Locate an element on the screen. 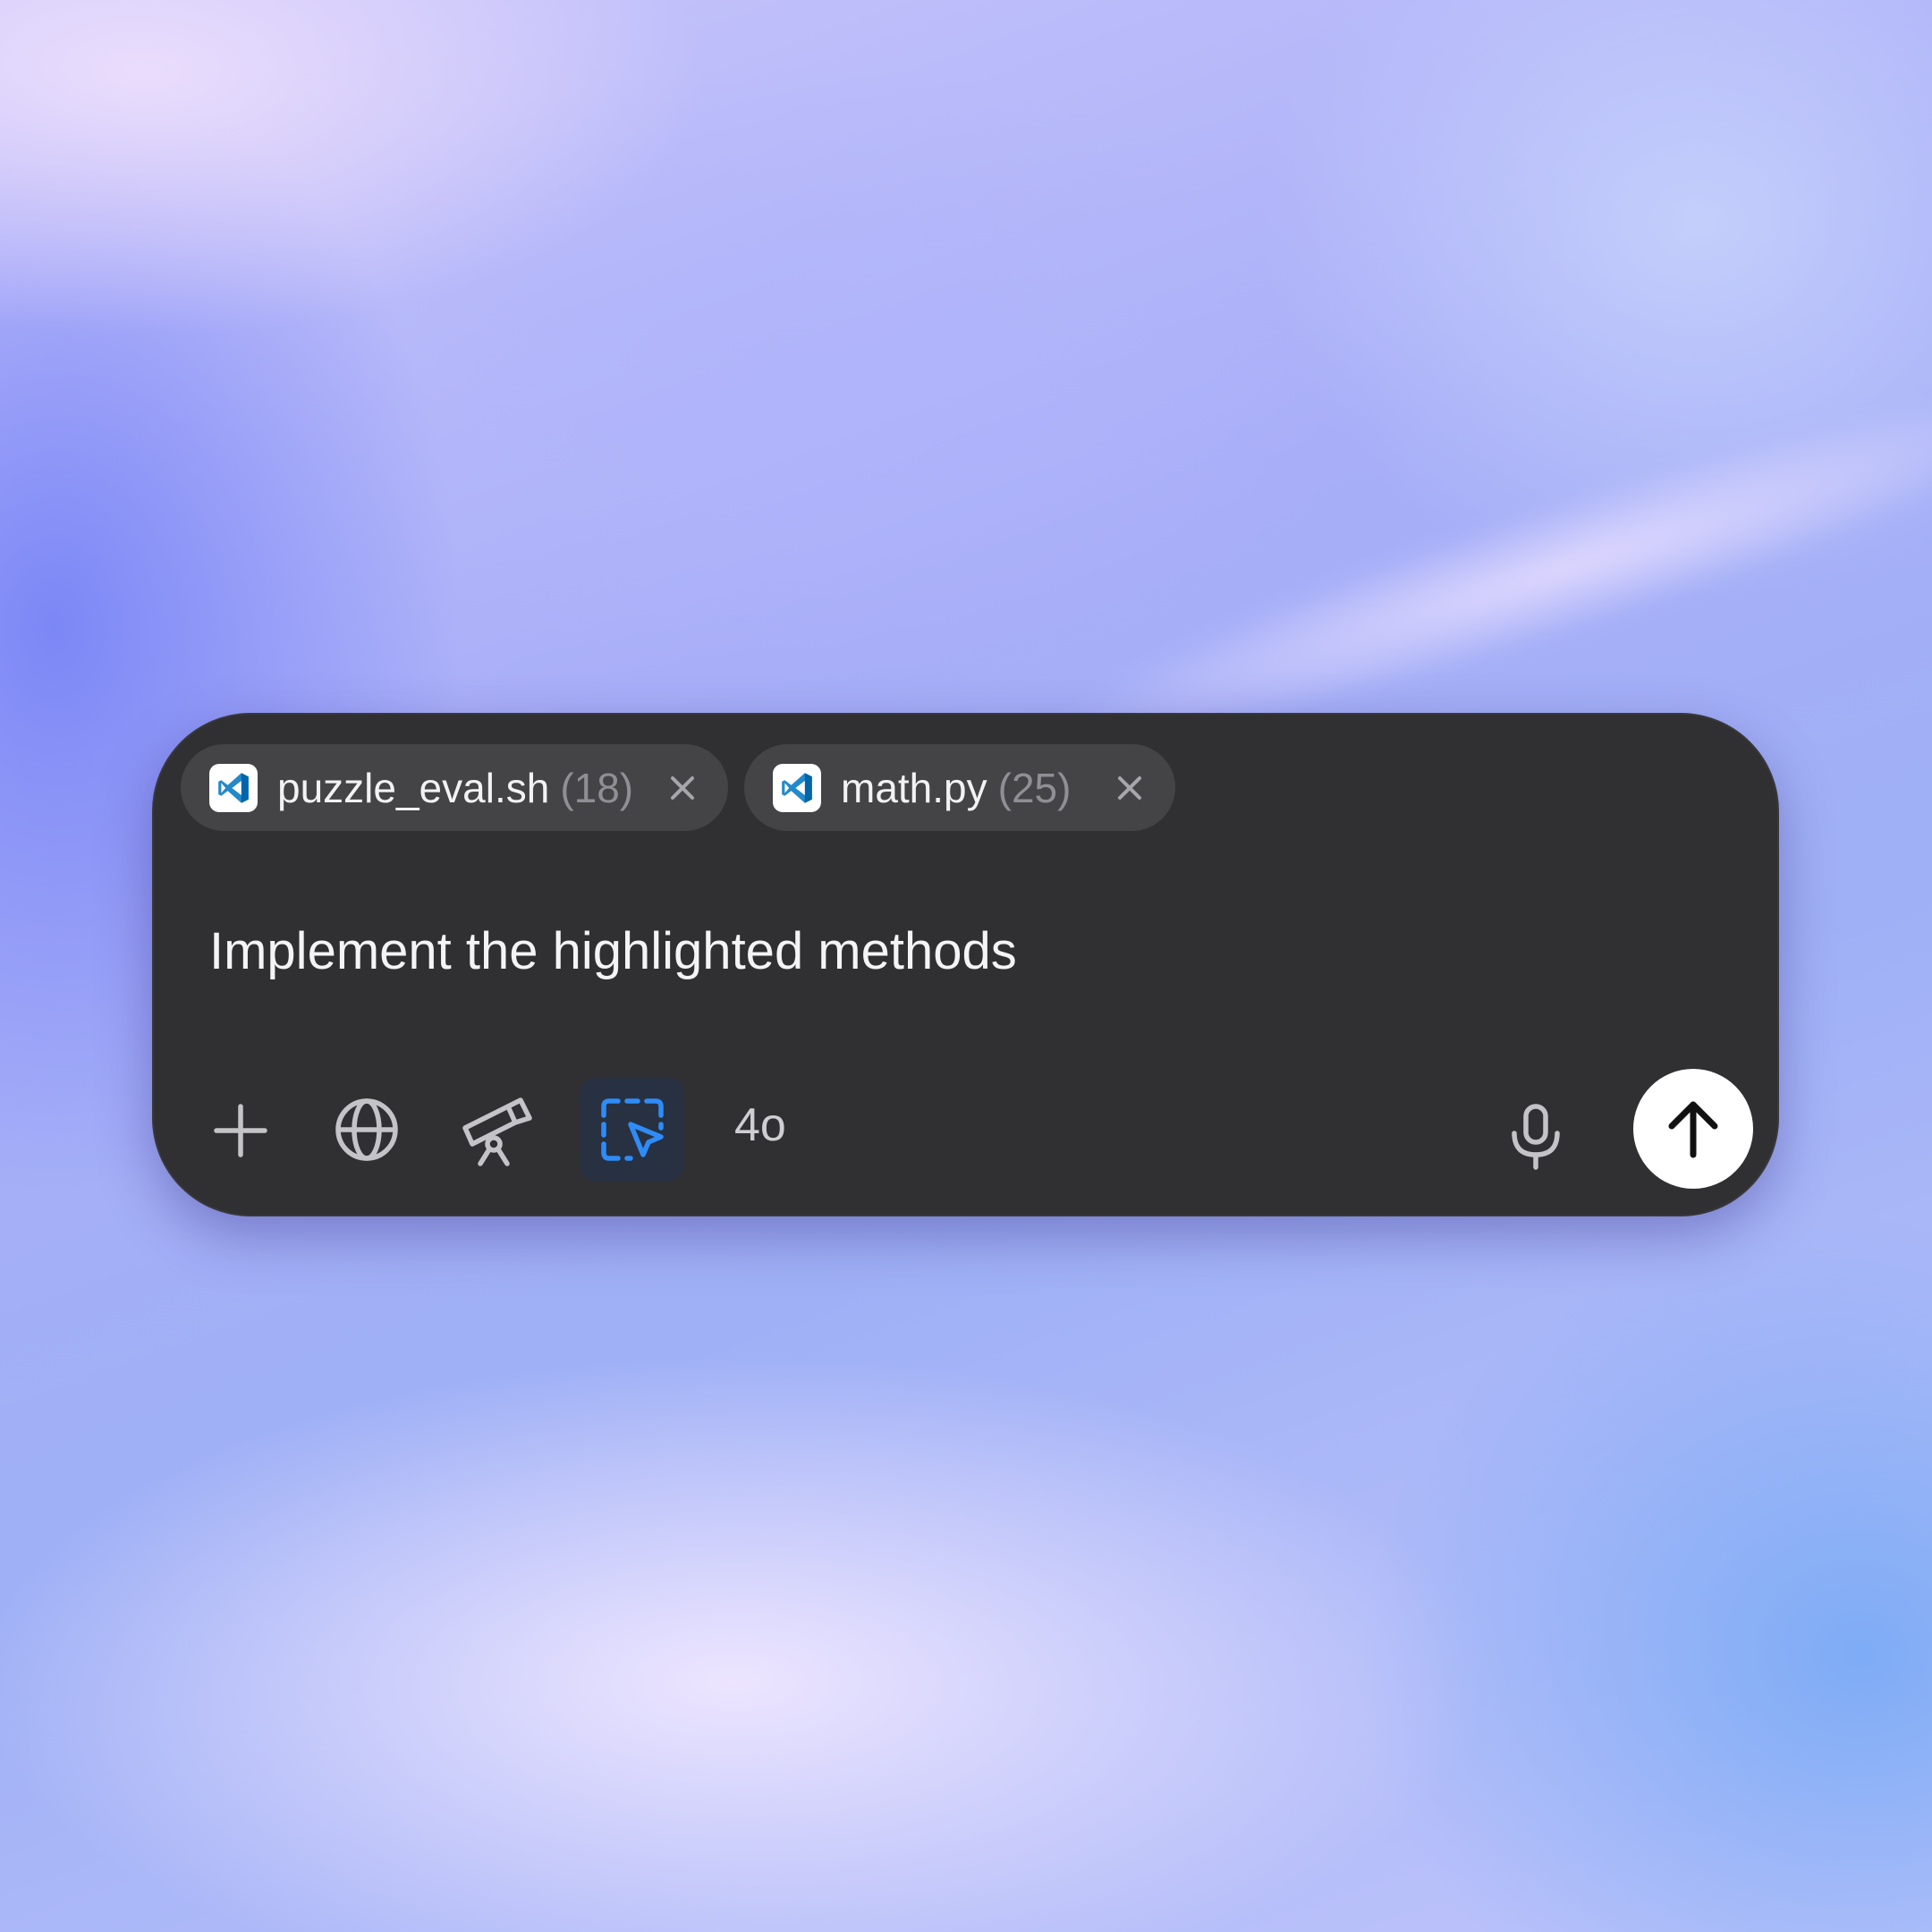 Image resolution: width=1932 pixels, height=1932 pixels. attachment-line-count: (25) is located at coordinates (1034, 787).